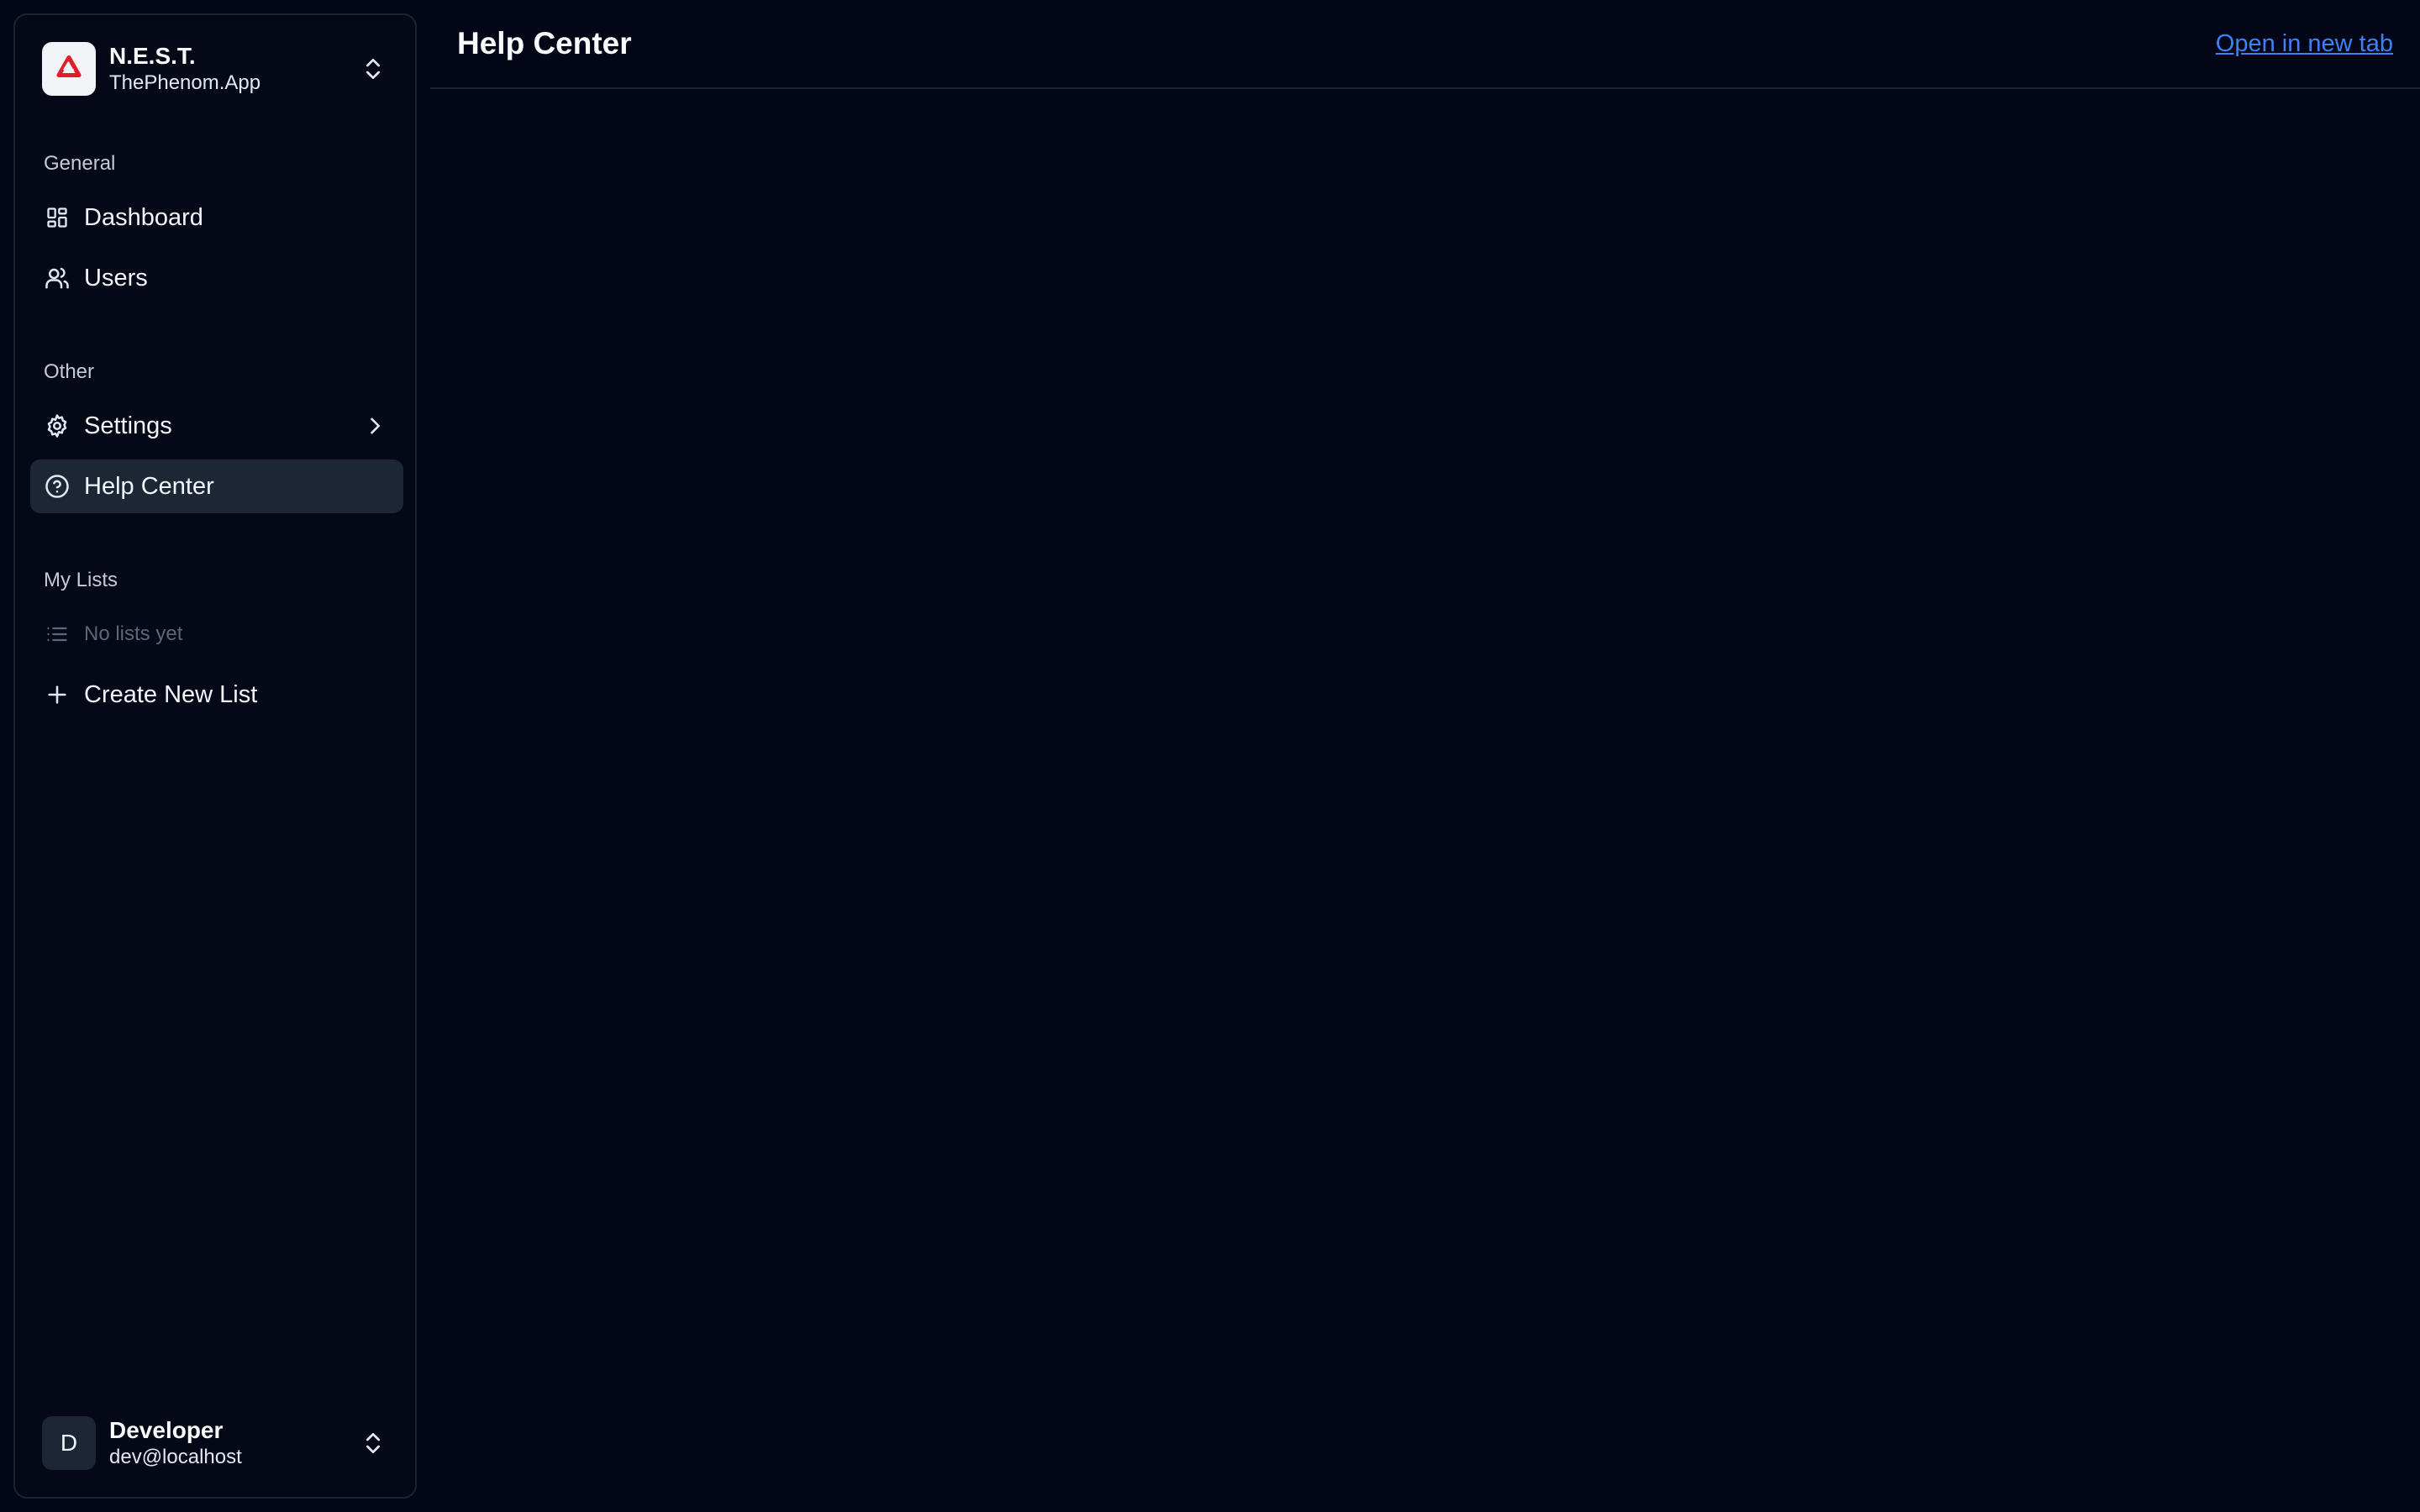 This screenshot has height=1512, width=2420. Describe the element at coordinates (544, 43) in the screenshot. I see `page-title: Help Center` at that location.